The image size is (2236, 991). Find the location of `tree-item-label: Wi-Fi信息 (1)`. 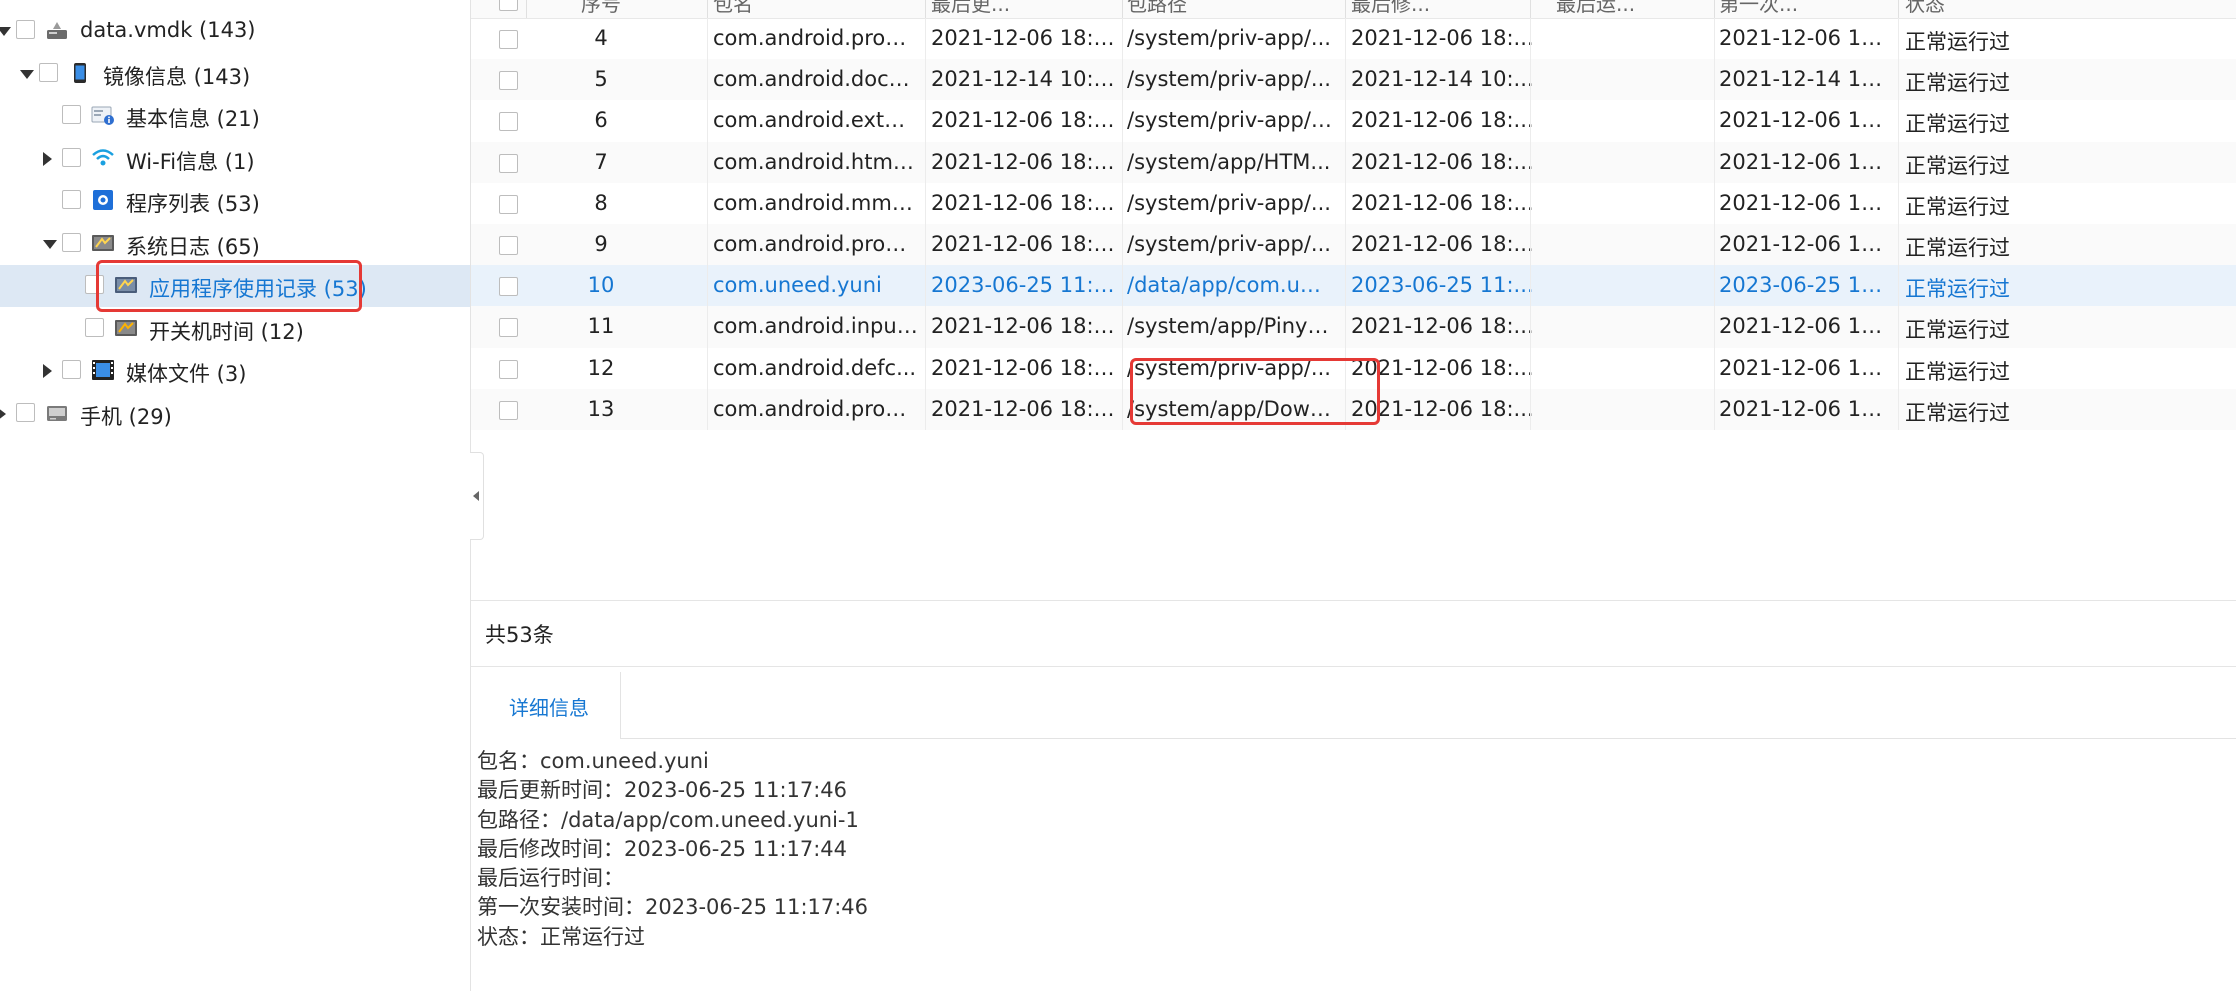

tree-item-label: Wi-Fi信息 (1) is located at coordinates (190, 161).